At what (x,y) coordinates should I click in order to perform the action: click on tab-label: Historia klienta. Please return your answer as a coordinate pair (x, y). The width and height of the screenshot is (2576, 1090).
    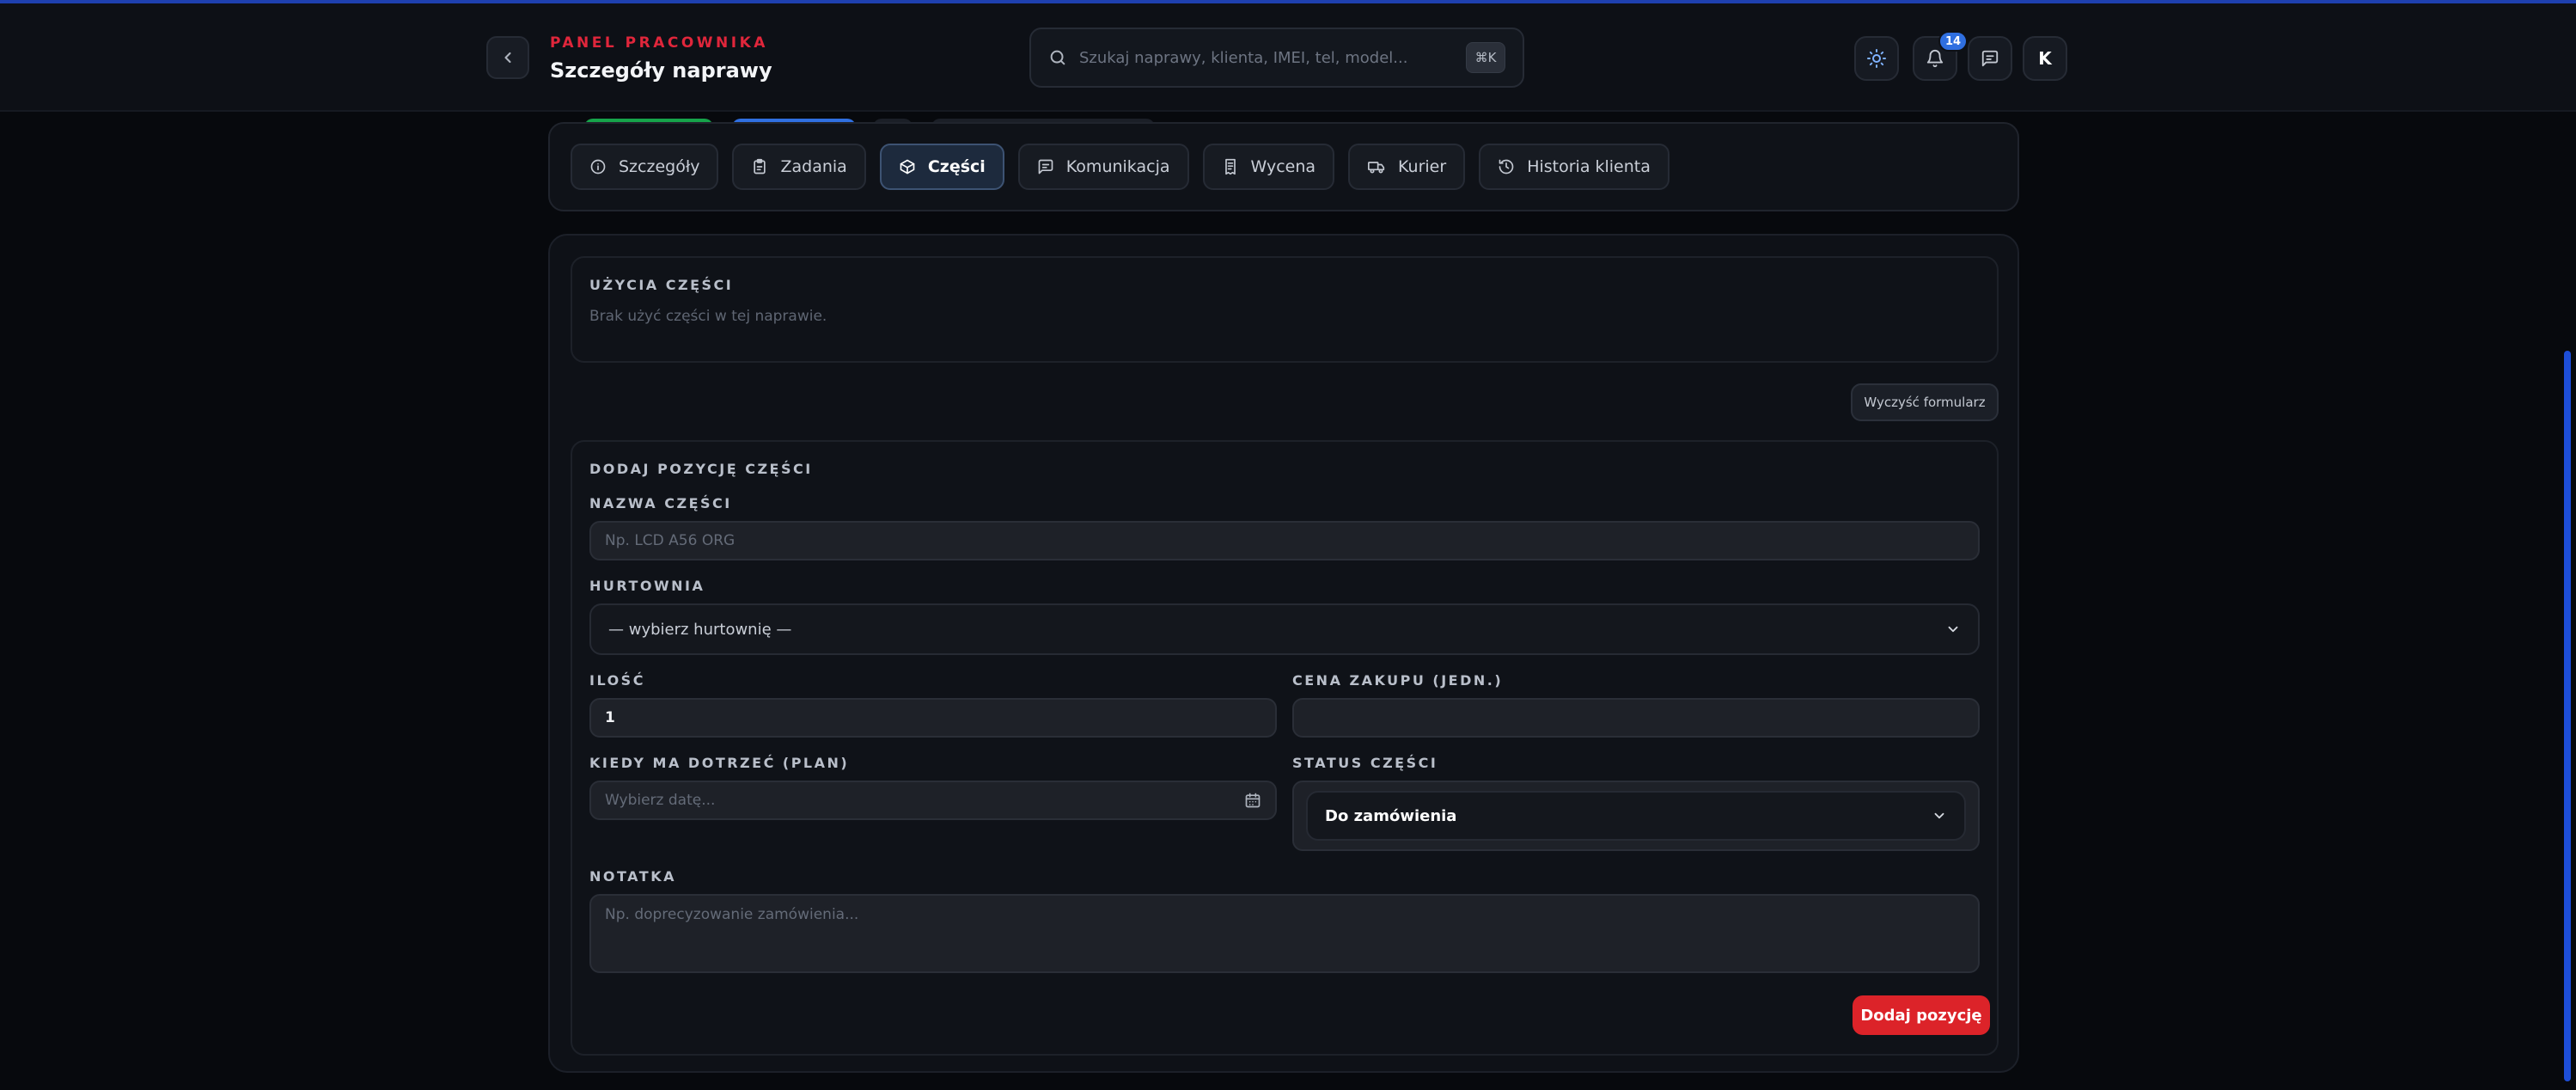
    Looking at the image, I should click on (1589, 166).